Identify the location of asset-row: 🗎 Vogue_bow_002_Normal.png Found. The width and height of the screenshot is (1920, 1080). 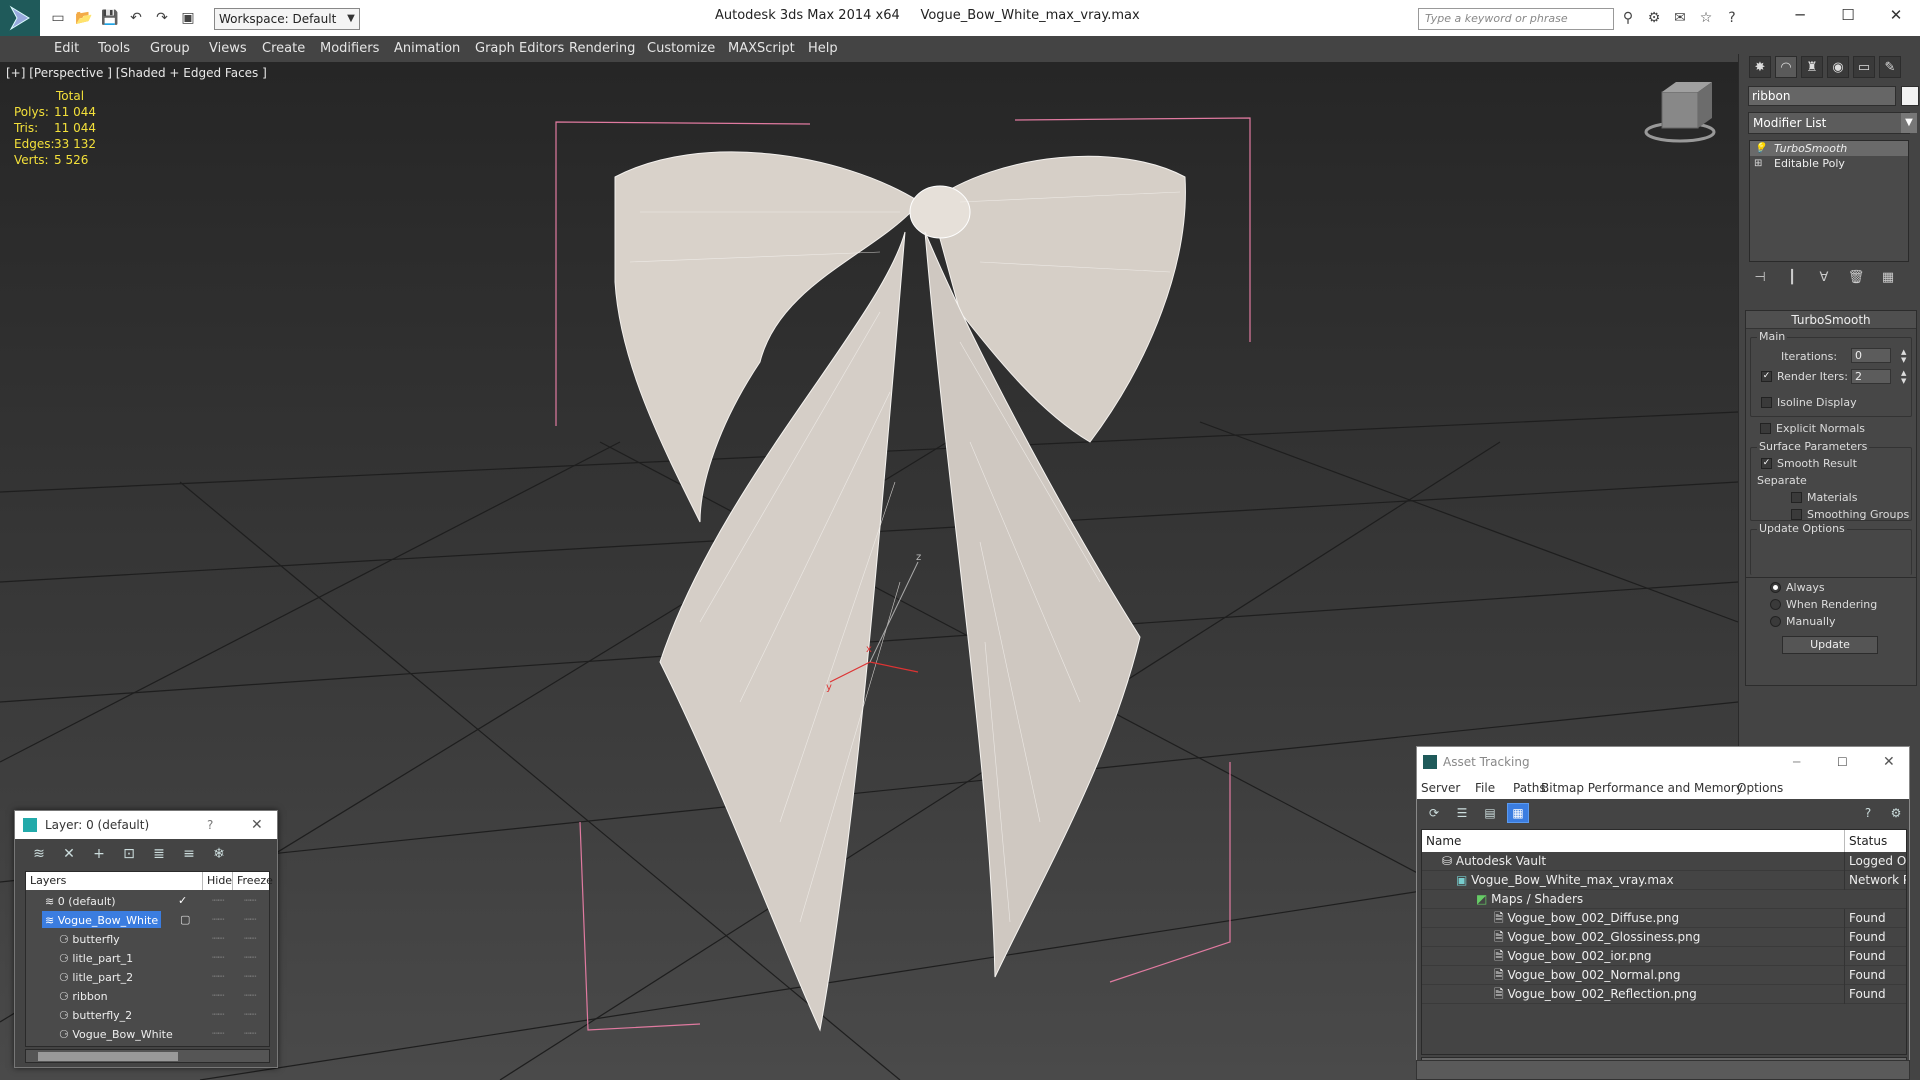
(1664, 975).